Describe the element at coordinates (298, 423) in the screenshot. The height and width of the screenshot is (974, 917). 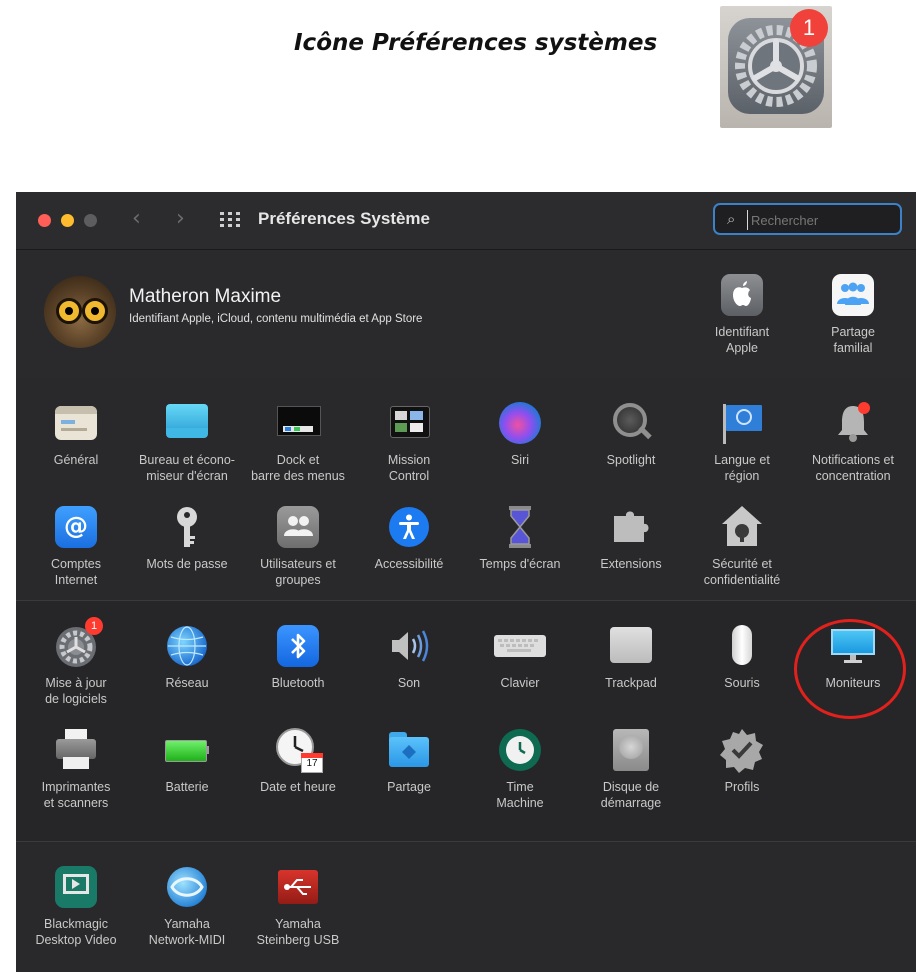
I see `dock-icon` at that location.